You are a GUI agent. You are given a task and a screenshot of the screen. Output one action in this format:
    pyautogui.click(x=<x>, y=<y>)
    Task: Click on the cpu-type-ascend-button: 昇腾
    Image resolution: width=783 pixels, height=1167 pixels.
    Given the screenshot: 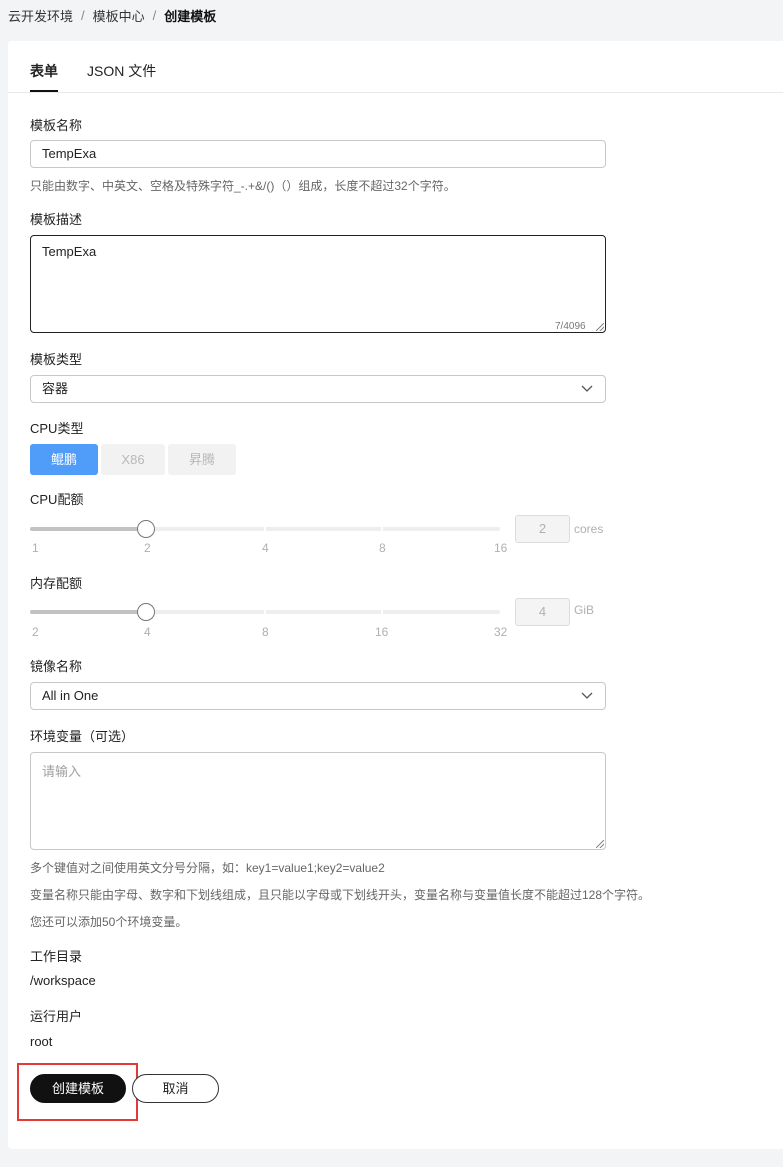 What is the action you would take?
    pyautogui.click(x=202, y=459)
    